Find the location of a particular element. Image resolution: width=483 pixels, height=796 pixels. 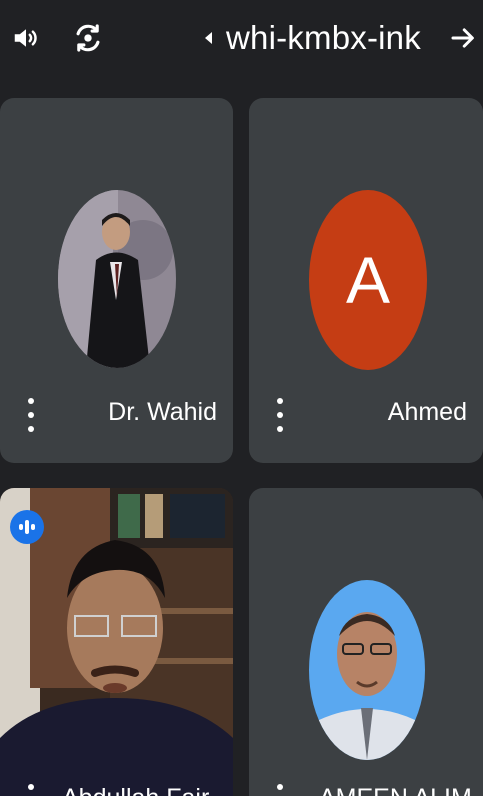

meeting-code-button: whi-kmbx-ink is located at coordinates (313, 38).